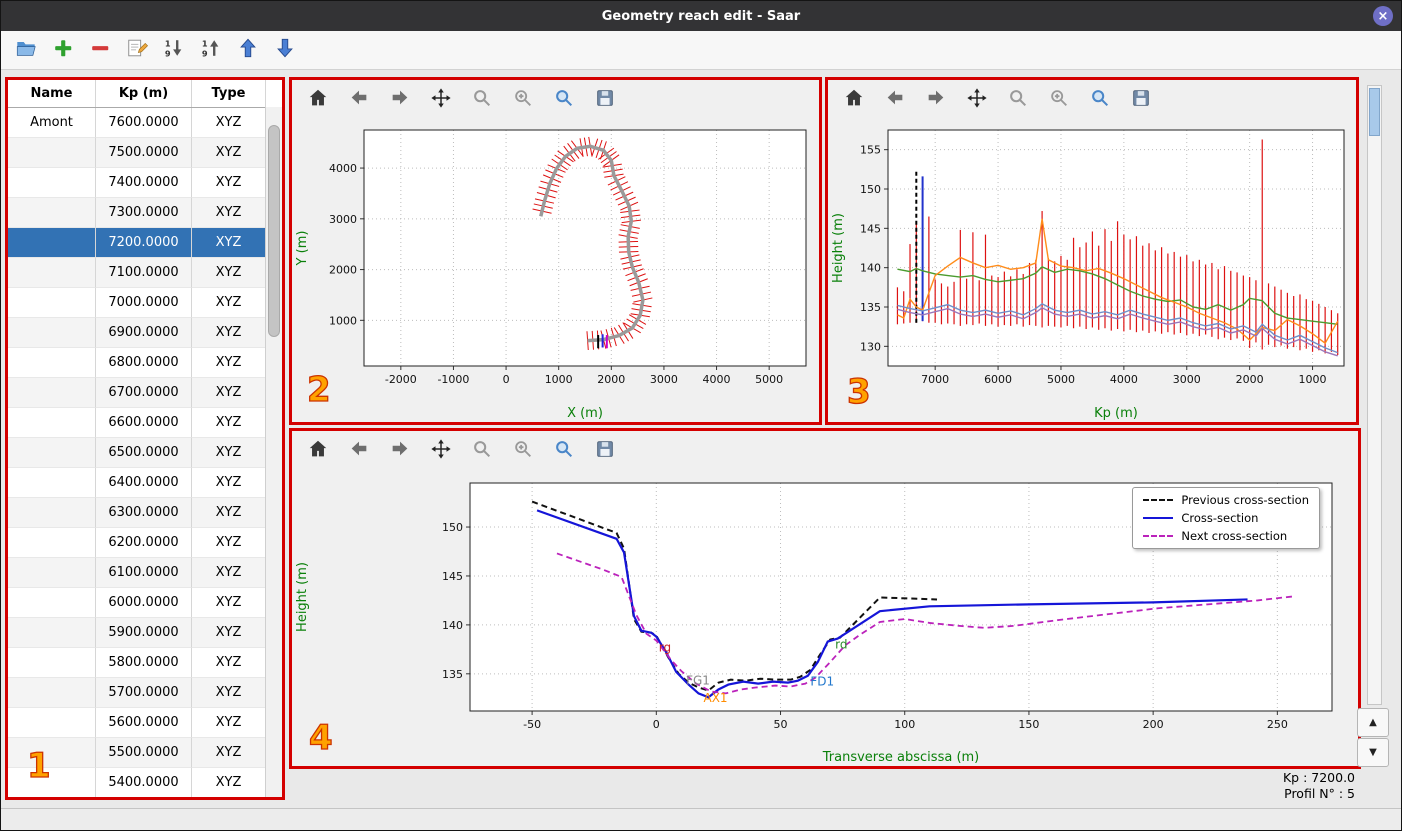 The width and height of the screenshot is (1402, 831). What do you see at coordinates (1374, 112) in the screenshot?
I see `vertical-scrollbar-thumb` at bounding box center [1374, 112].